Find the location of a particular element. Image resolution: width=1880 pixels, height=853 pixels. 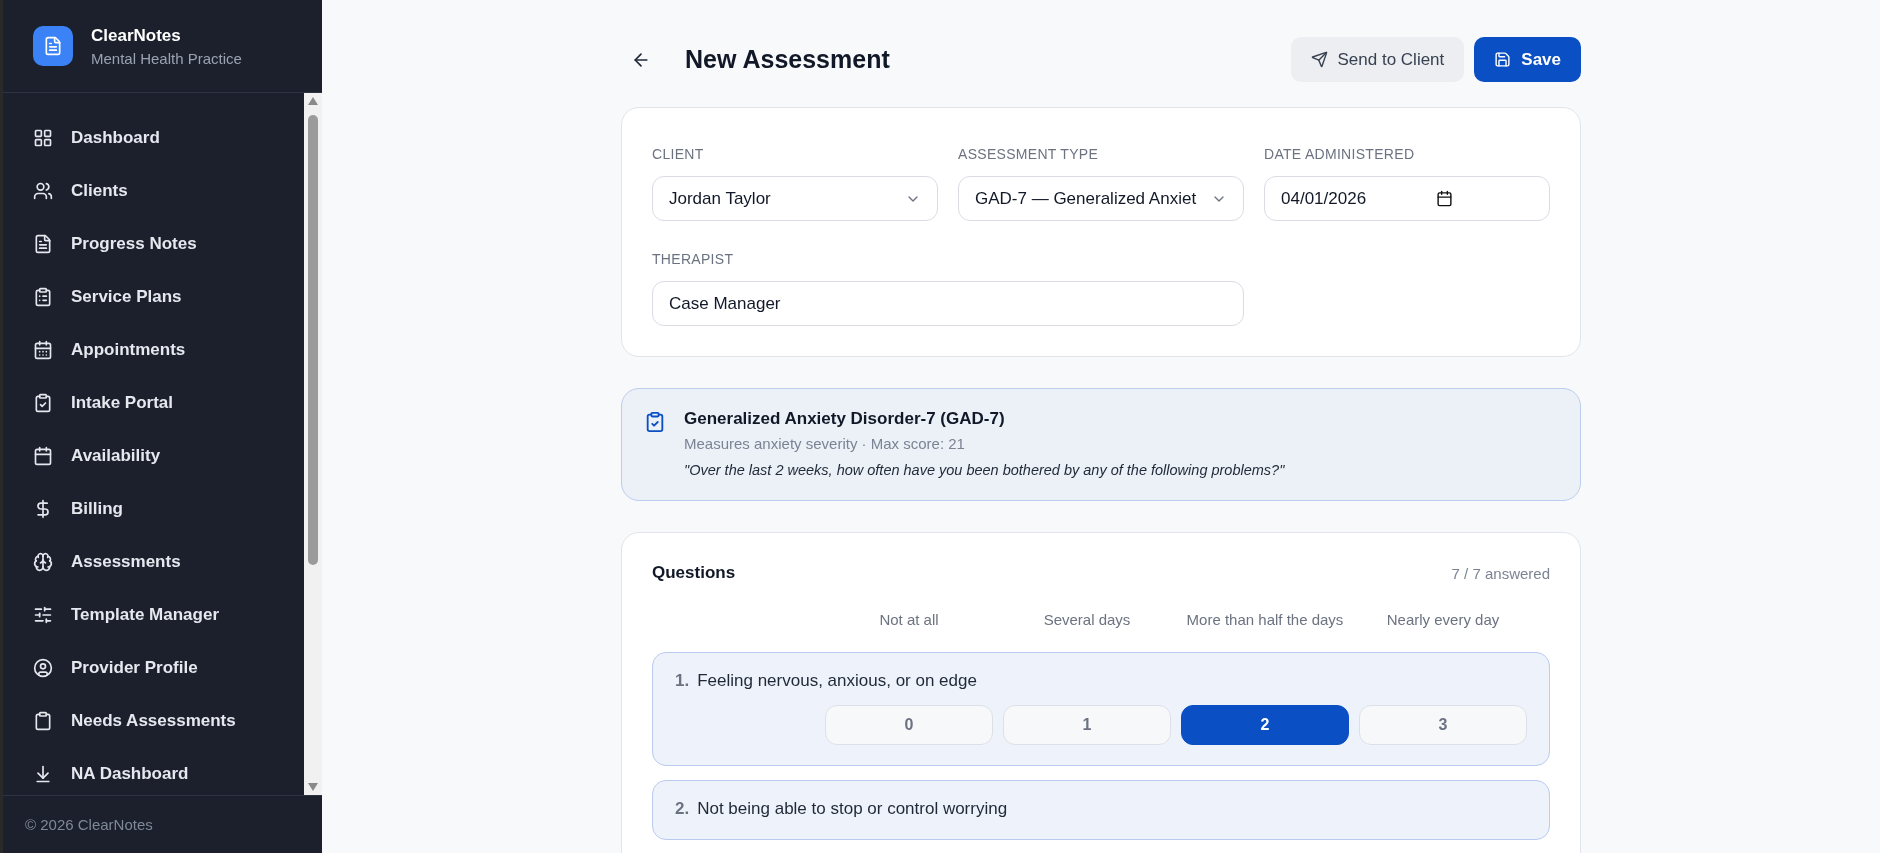

answered-count: 7 / 7 answered is located at coordinates (1500, 573).